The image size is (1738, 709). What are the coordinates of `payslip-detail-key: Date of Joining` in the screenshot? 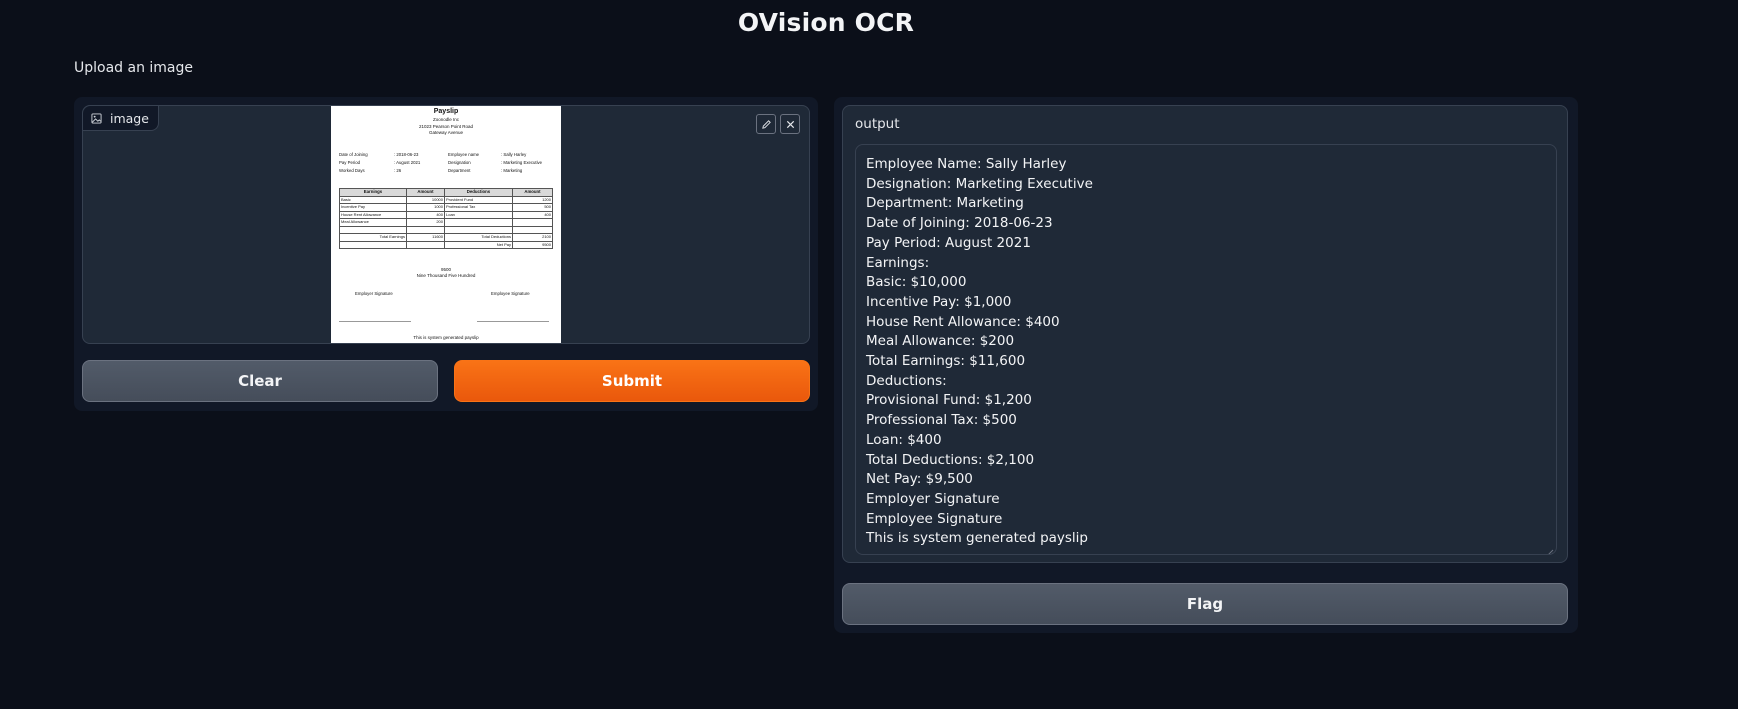 It's located at (353, 154).